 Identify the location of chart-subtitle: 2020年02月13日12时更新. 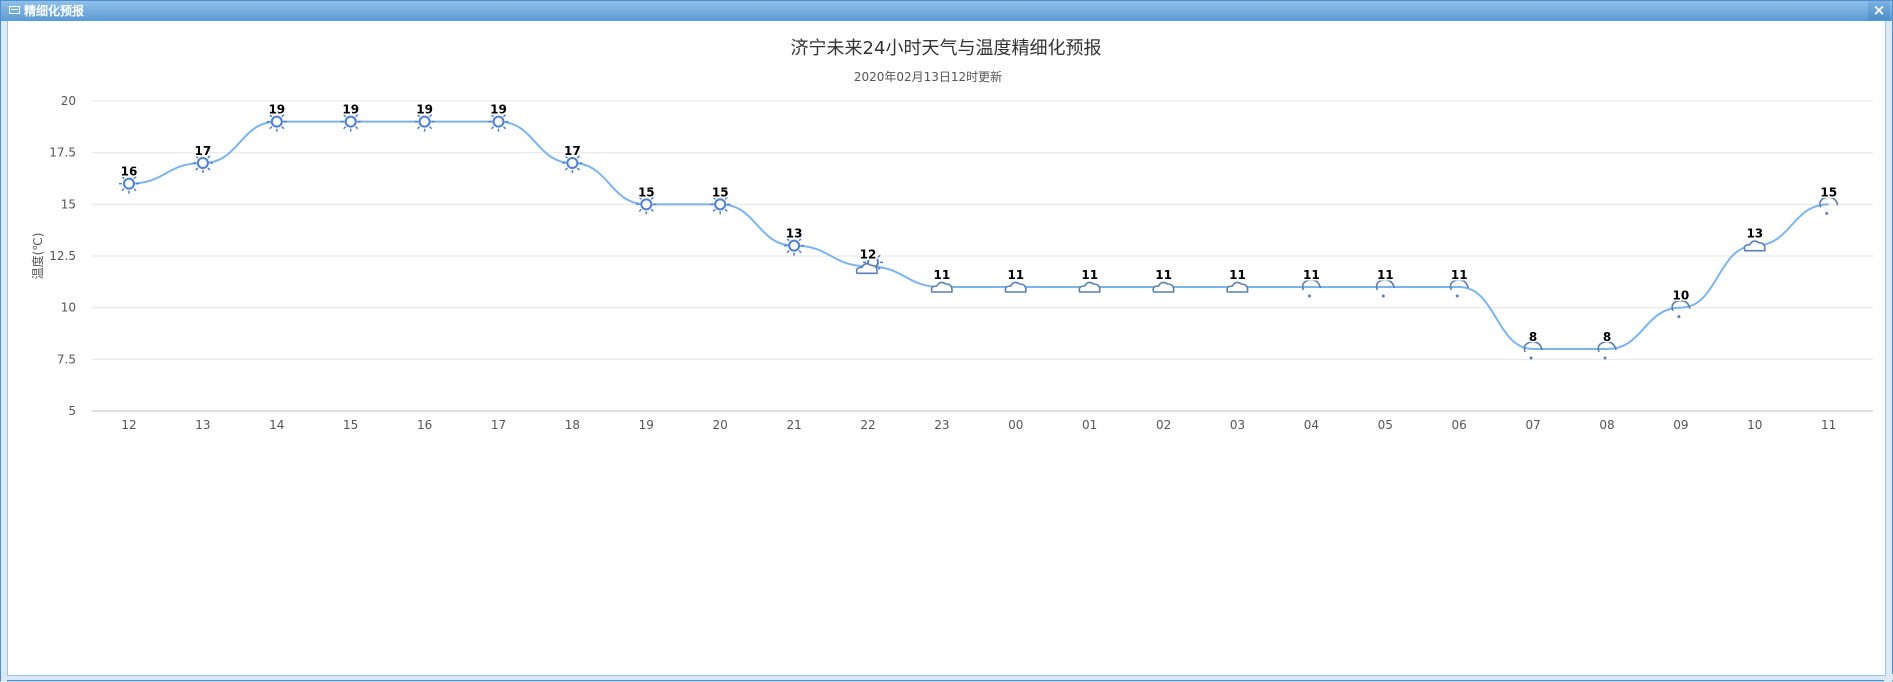
(928, 76).